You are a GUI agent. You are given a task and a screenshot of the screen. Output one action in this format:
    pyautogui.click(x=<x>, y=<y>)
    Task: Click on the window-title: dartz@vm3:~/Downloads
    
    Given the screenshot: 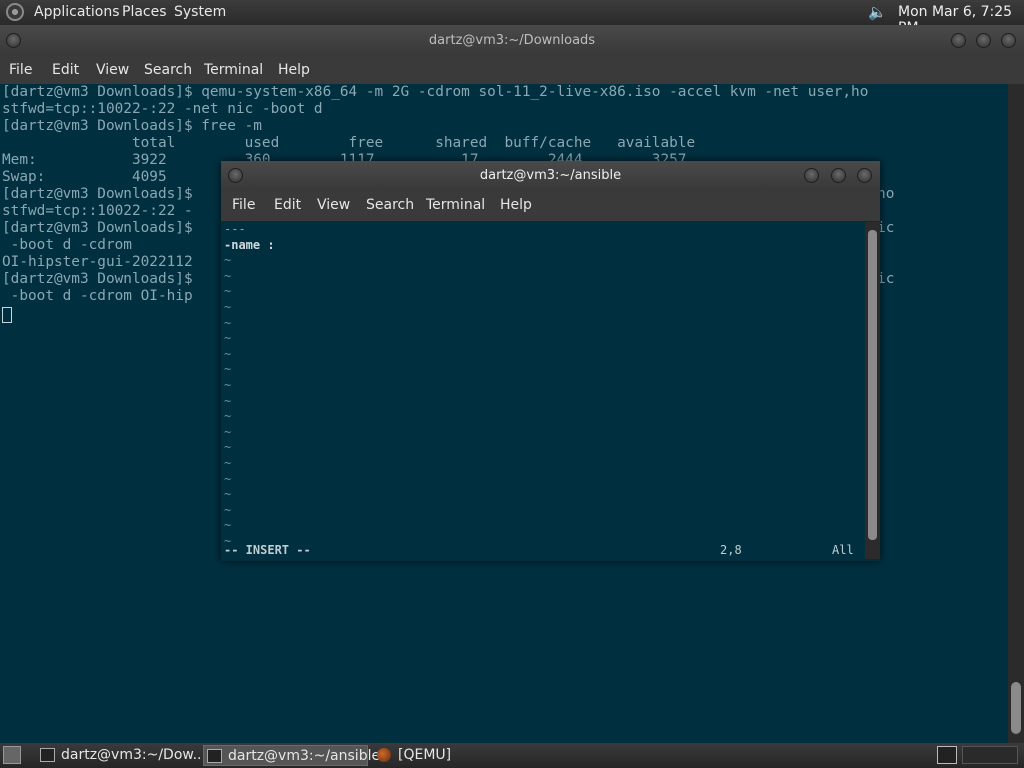 What is the action you would take?
    pyautogui.click(x=512, y=40)
    